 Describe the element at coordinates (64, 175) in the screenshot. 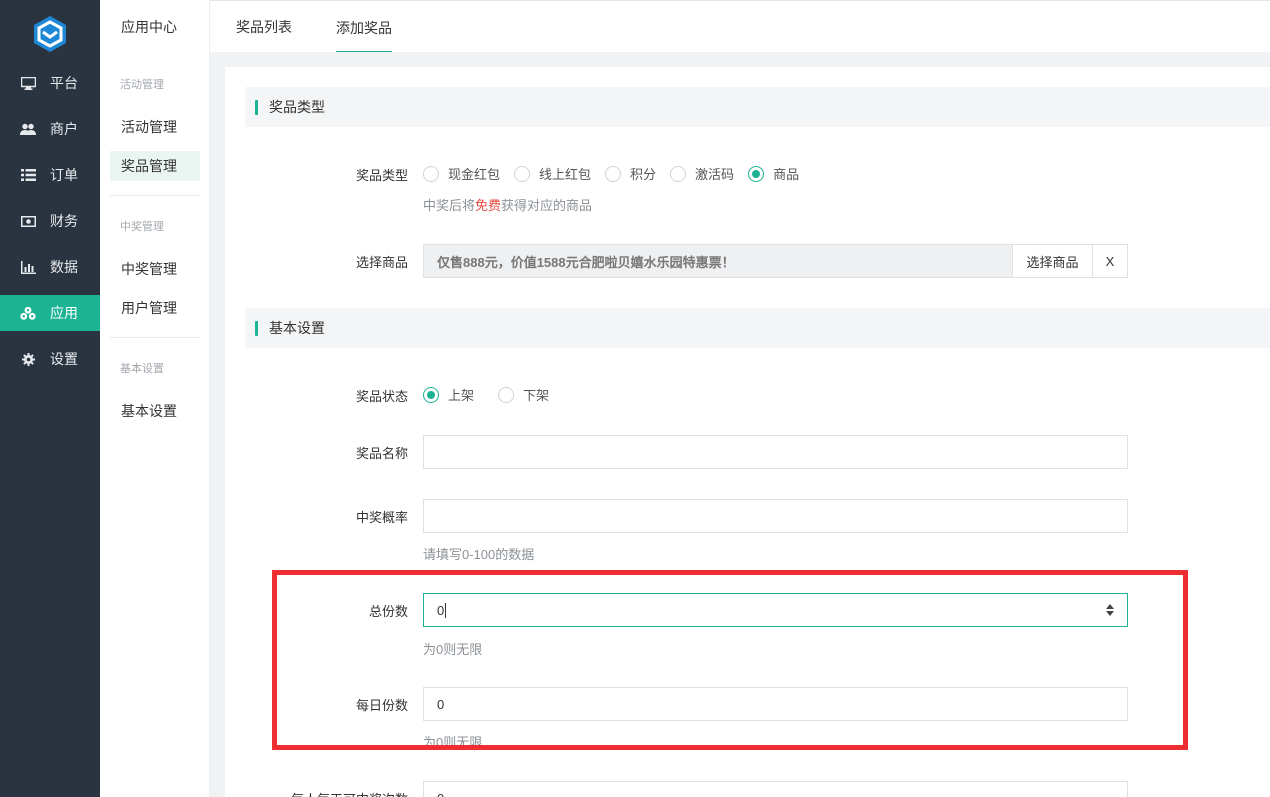

I see `nav-label: 订单` at that location.